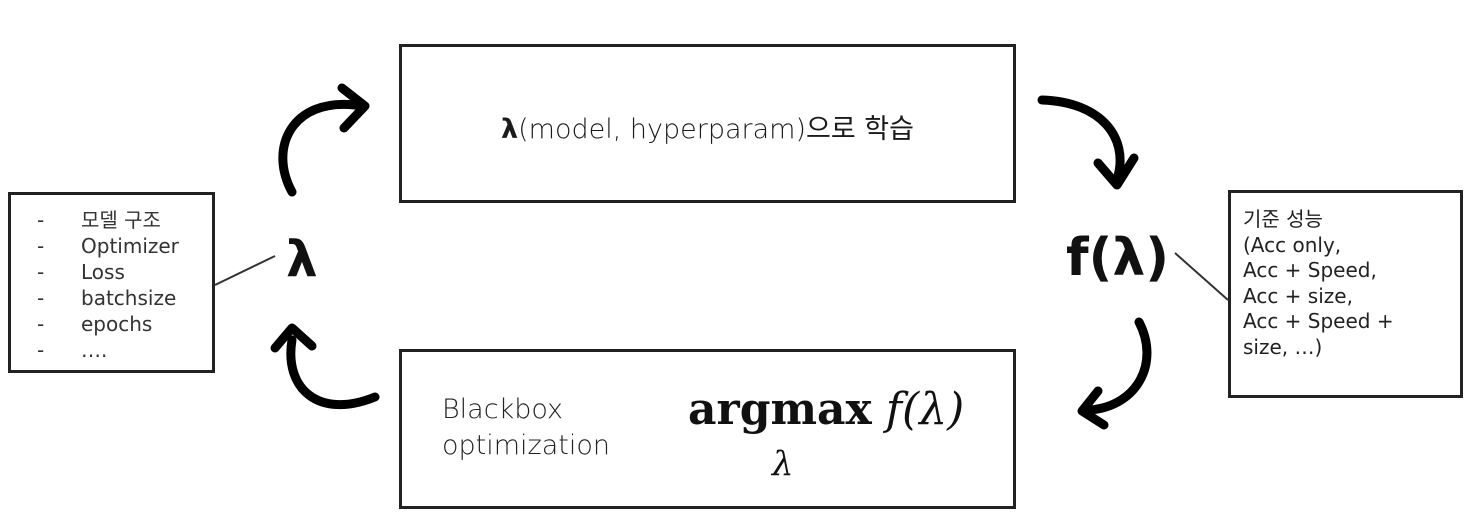 The image size is (1472, 530). What do you see at coordinates (319, 148) in the screenshot?
I see `arrow-to-train` at bounding box center [319, 148].